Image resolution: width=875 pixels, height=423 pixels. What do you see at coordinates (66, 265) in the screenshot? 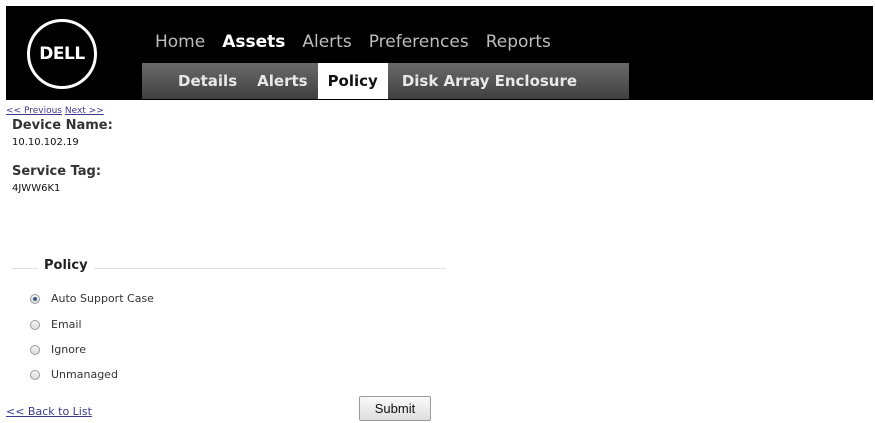
I see `policy-legend: Policy` at bounding box center [66, 265].